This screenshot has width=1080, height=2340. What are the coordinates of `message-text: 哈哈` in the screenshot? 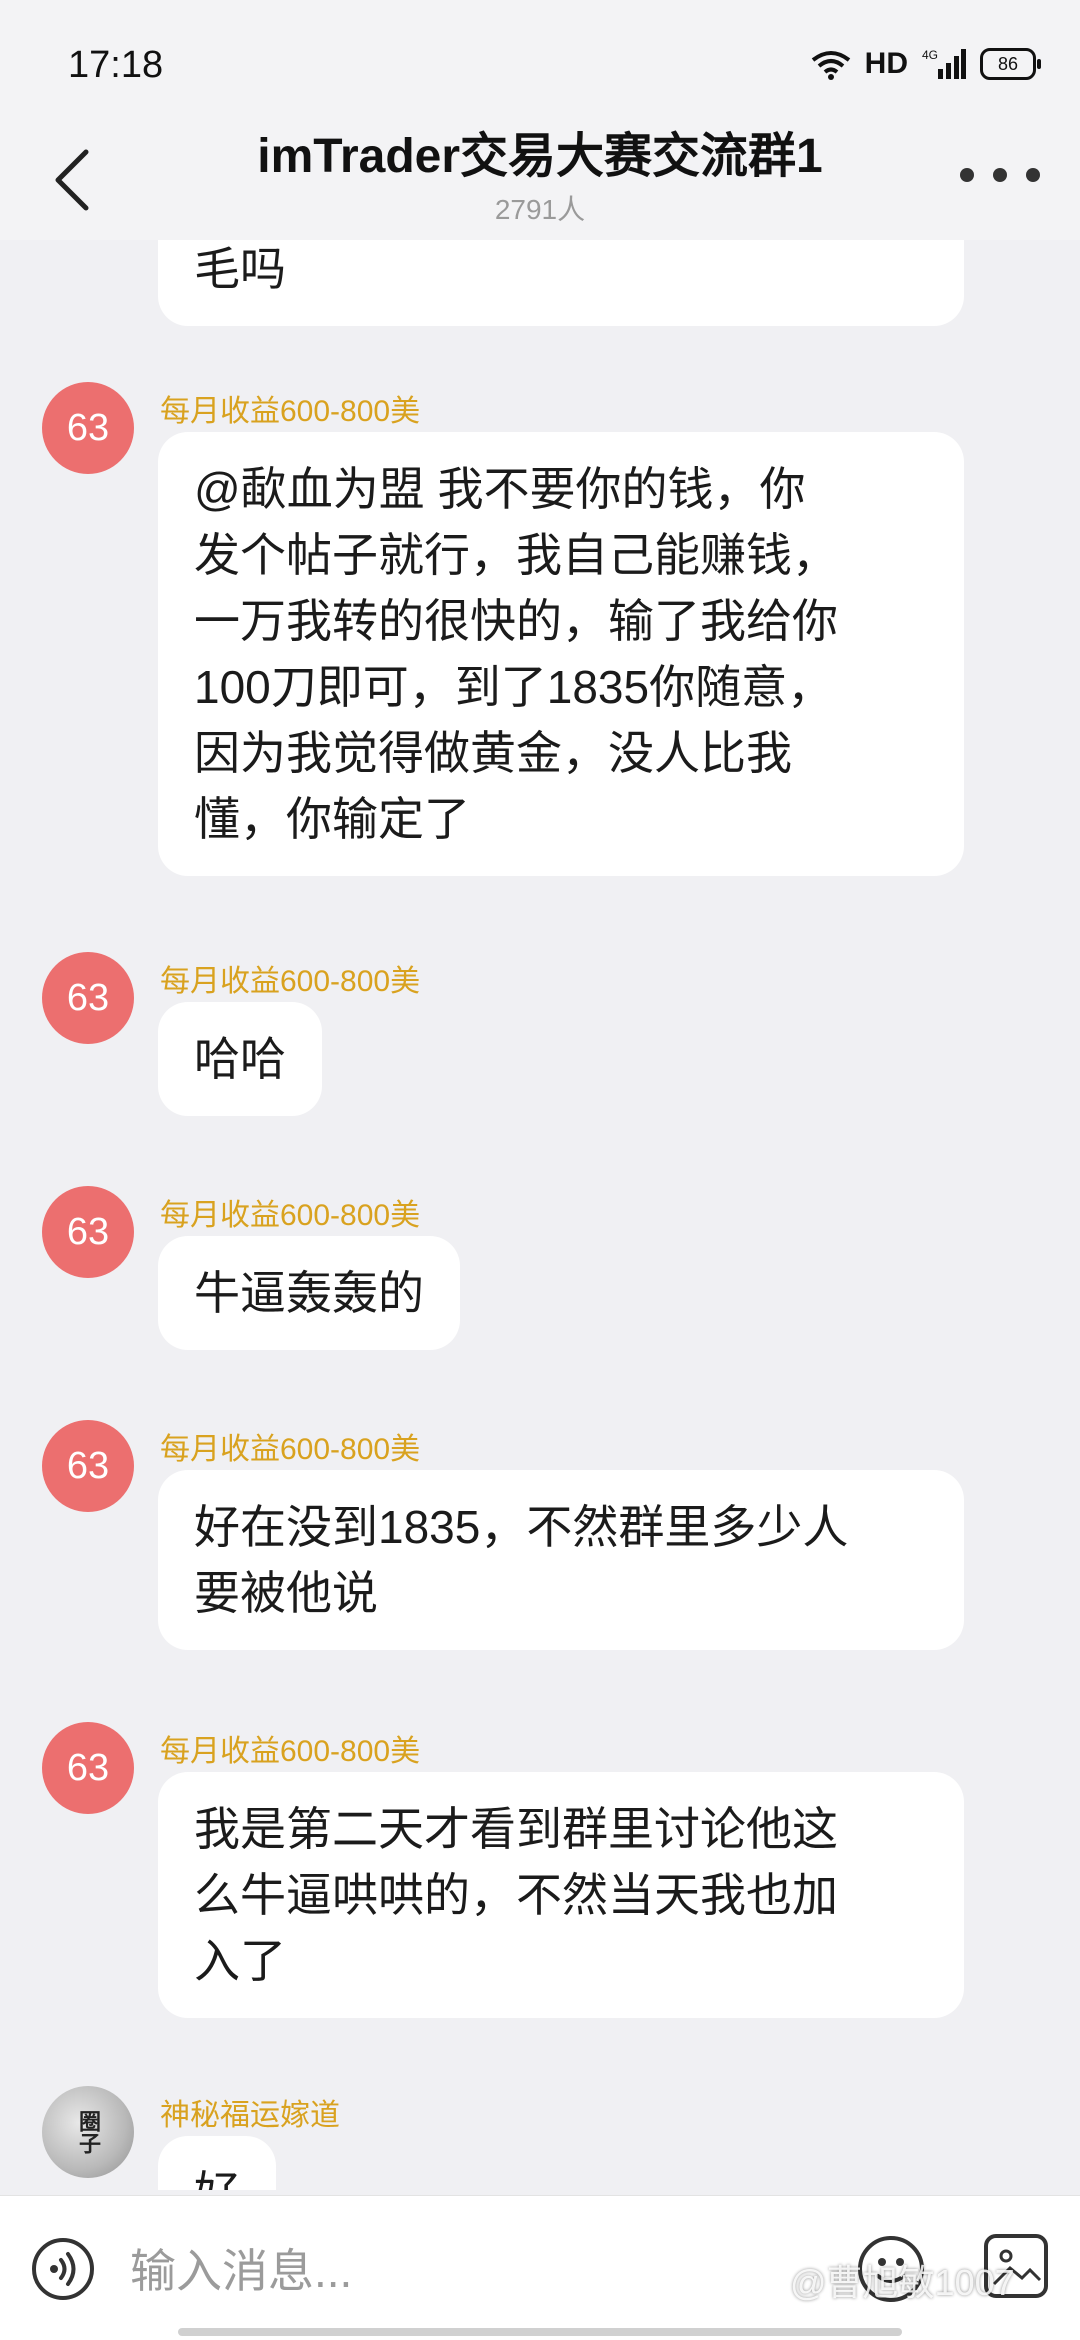 It's located at (240, 1059).